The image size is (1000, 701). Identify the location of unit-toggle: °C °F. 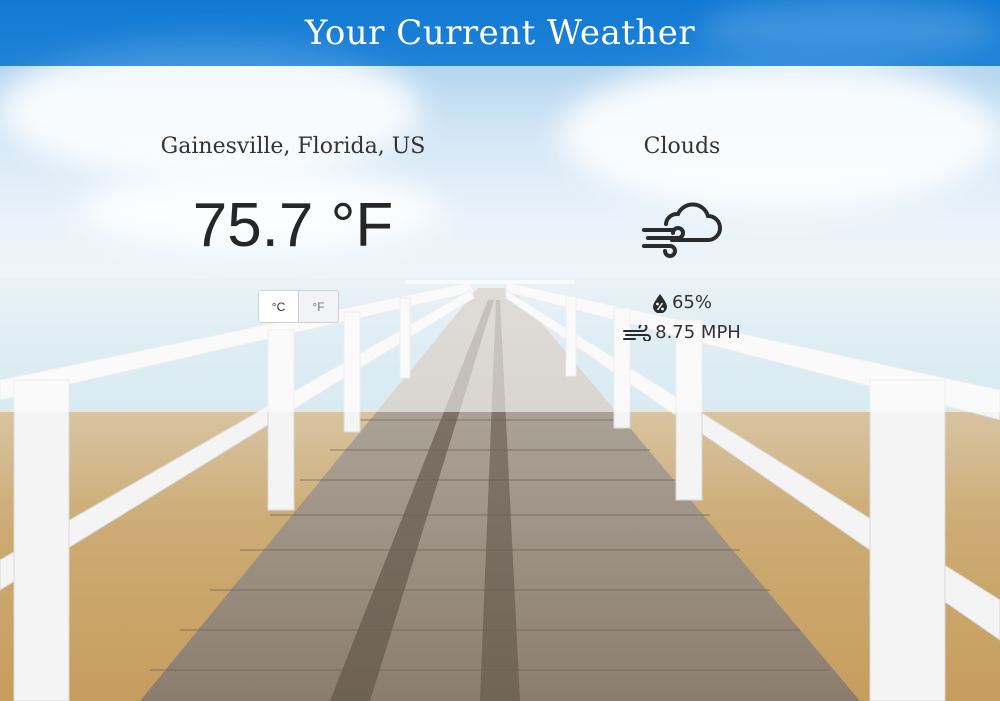
(298, 306).